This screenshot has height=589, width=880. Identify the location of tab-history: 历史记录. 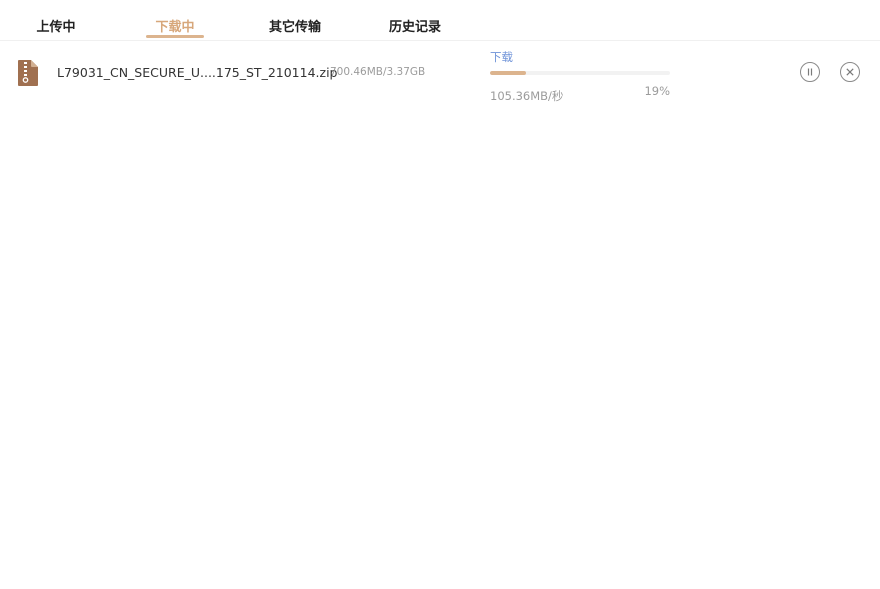
(415, 20).